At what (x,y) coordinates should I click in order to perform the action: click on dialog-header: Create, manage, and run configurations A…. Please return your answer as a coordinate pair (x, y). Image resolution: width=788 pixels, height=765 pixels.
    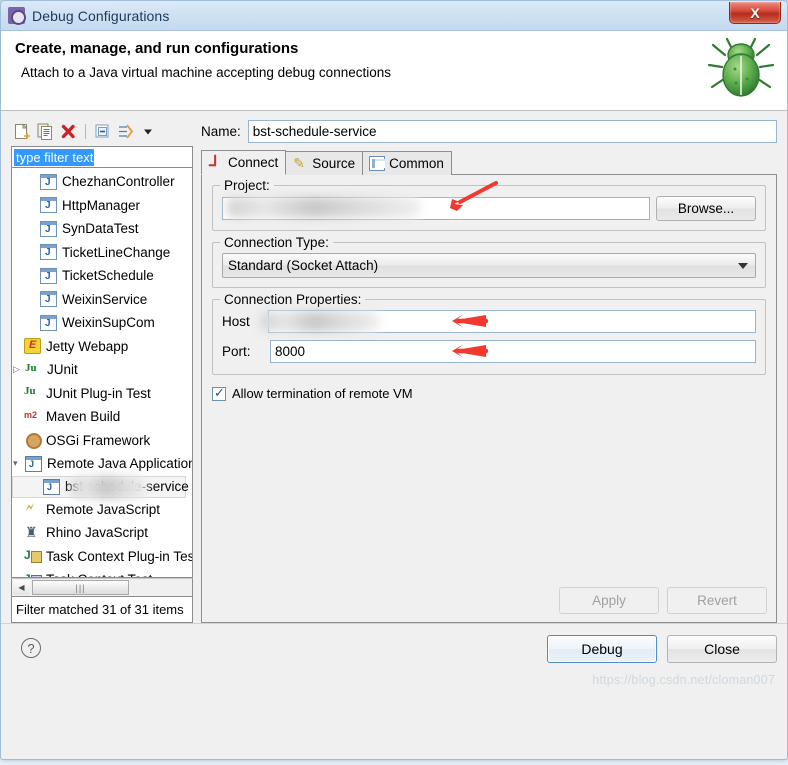
    Looking at the image, I should click on (394, 71).